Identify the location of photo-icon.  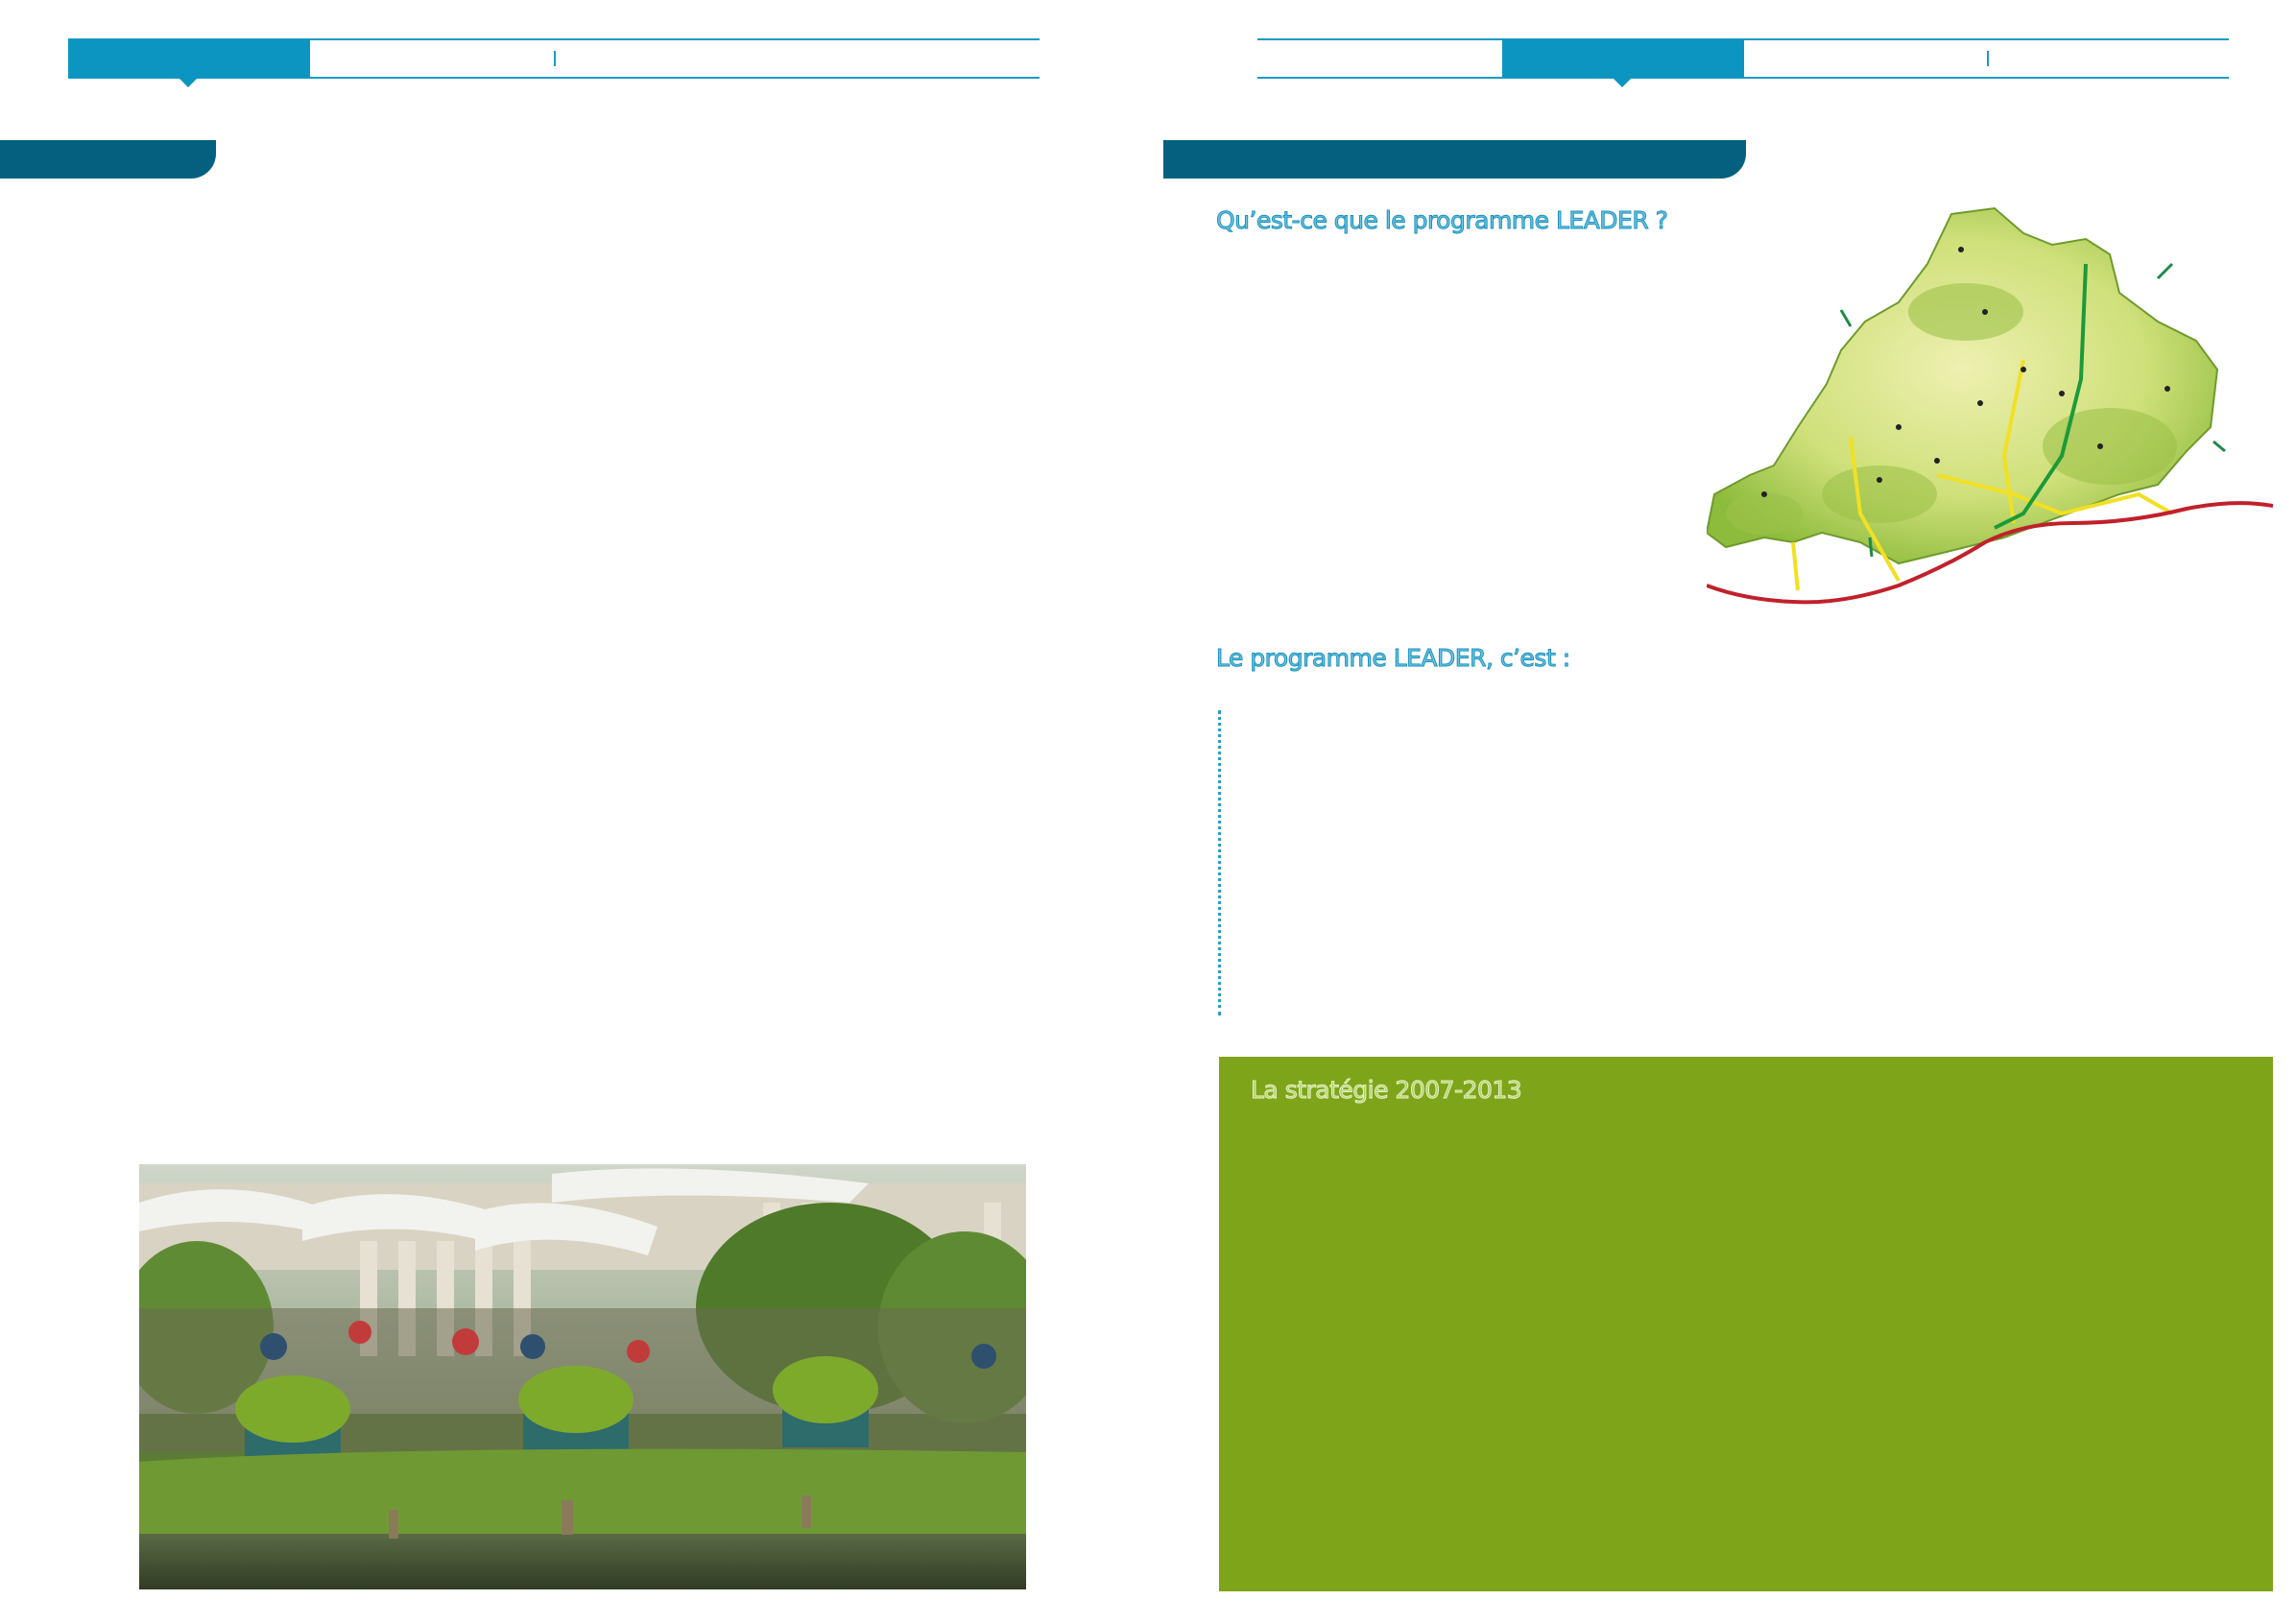
(583, 1377).